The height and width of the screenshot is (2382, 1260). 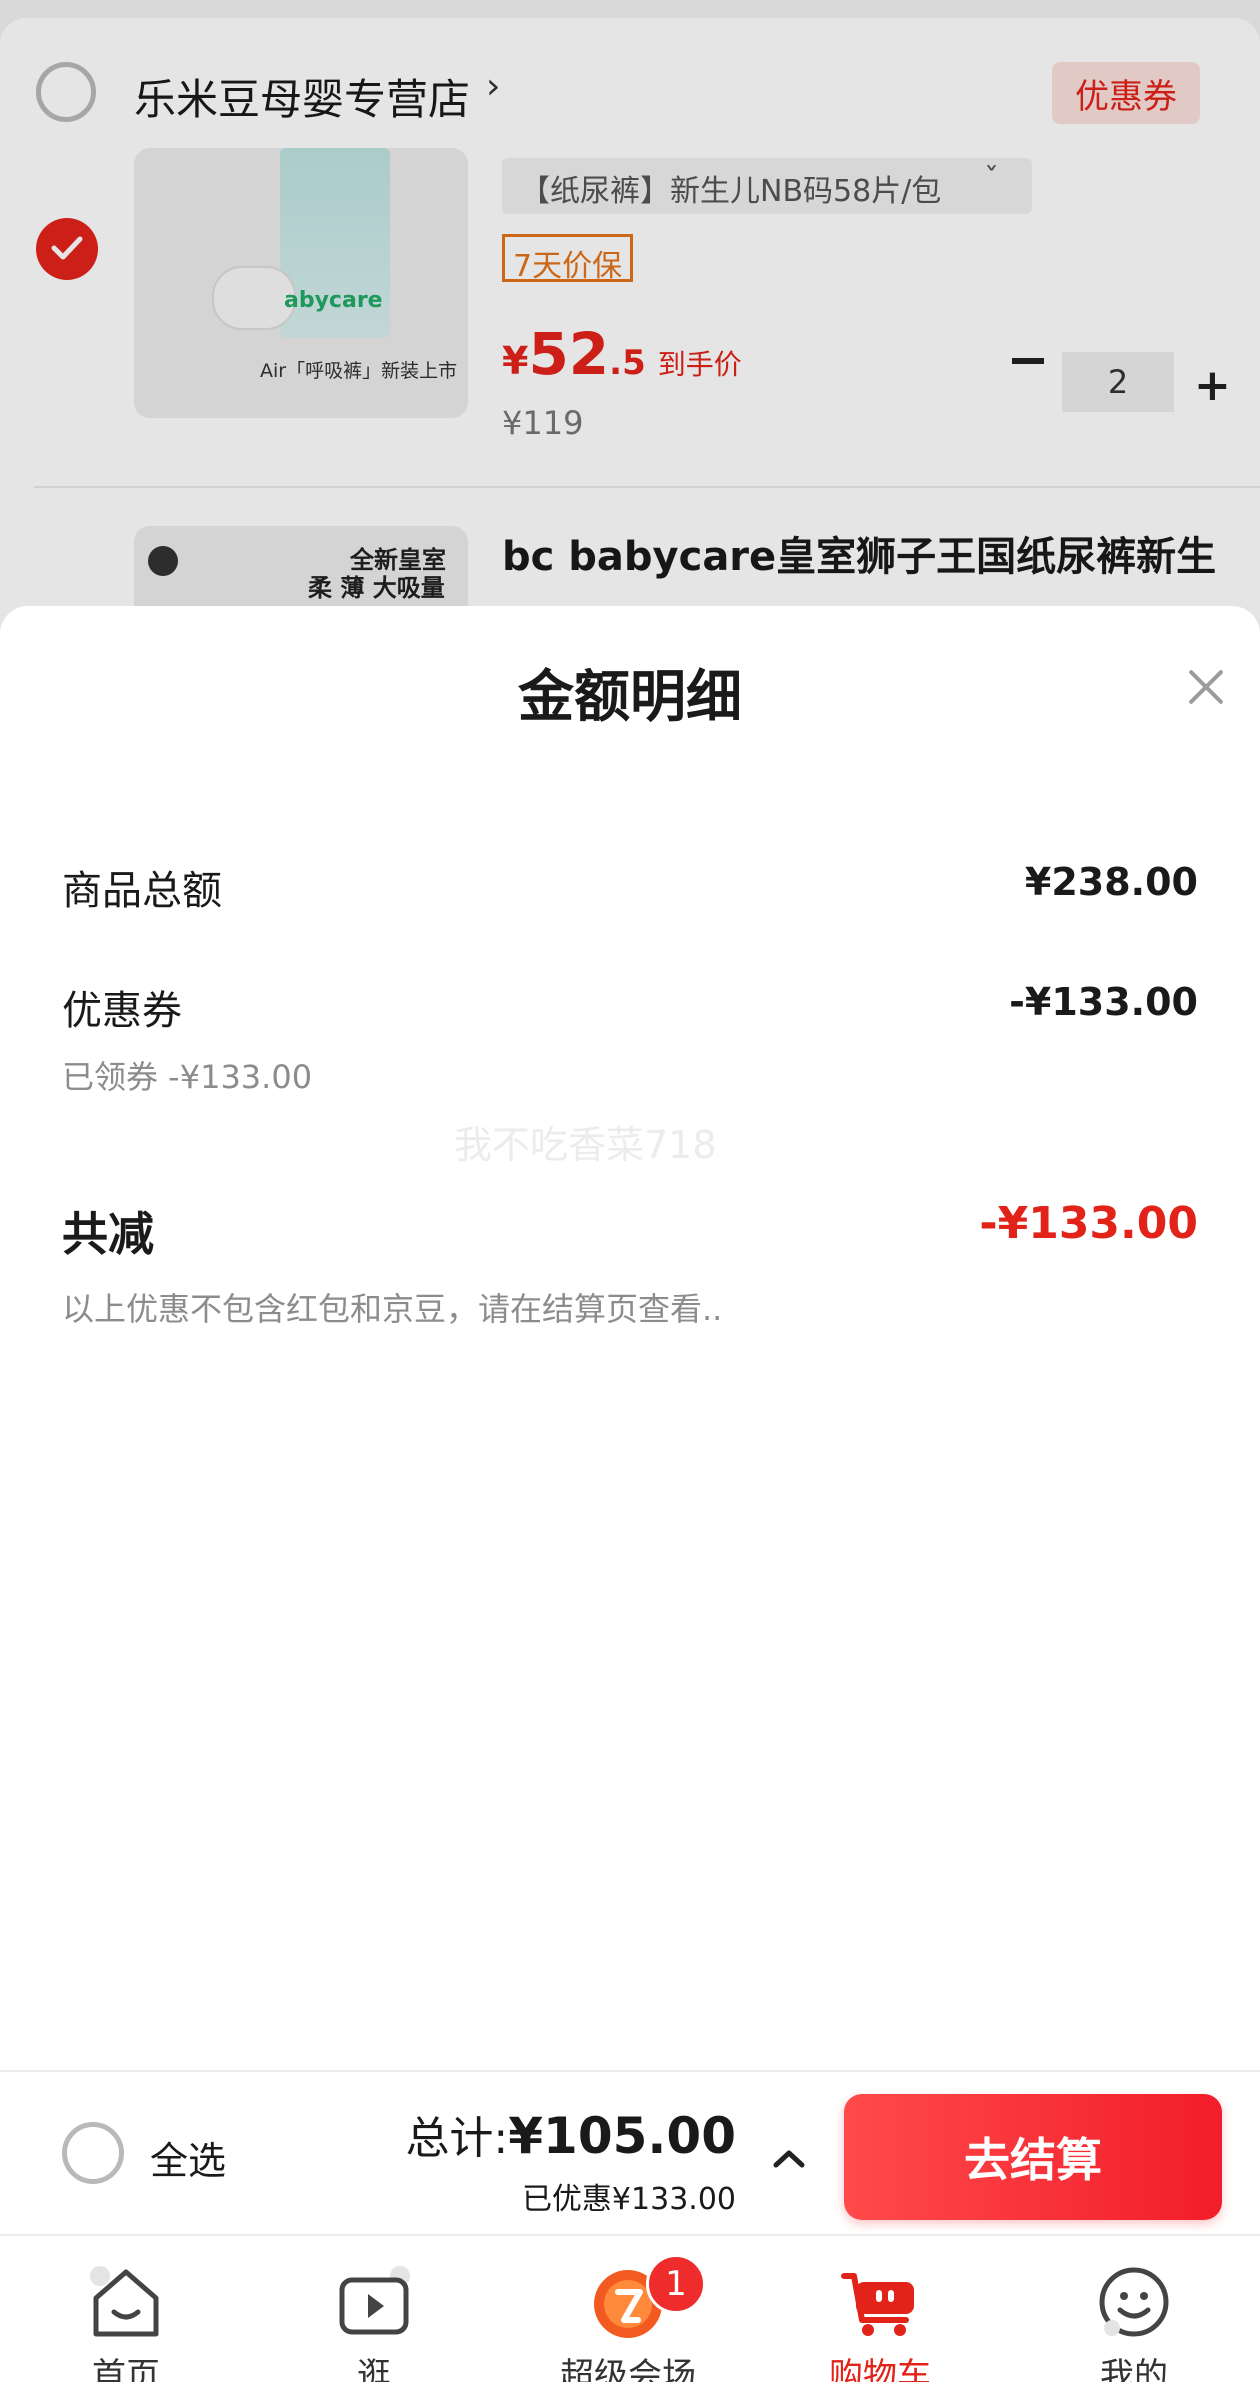 I want to click on bottom-tab-bar: 首页 逛 1 超级会场 购物车 我的, so click(x=630, y=2308).